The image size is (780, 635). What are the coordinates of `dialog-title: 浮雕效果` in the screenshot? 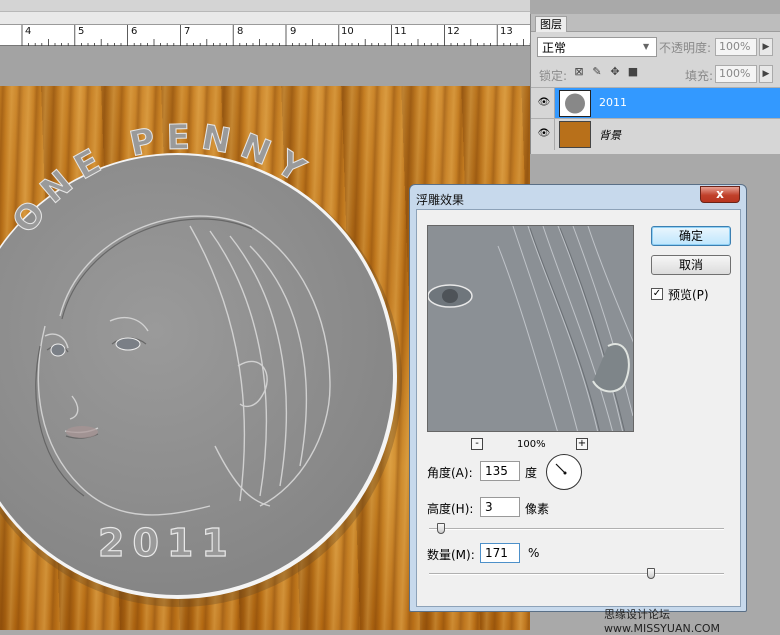 It's located at (440, 200).